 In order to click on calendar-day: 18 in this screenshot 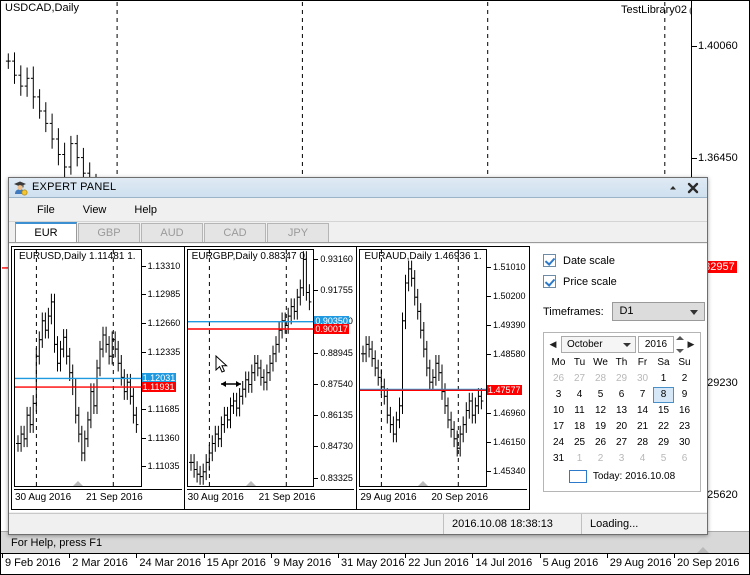, I will do `click(579, 427)`.